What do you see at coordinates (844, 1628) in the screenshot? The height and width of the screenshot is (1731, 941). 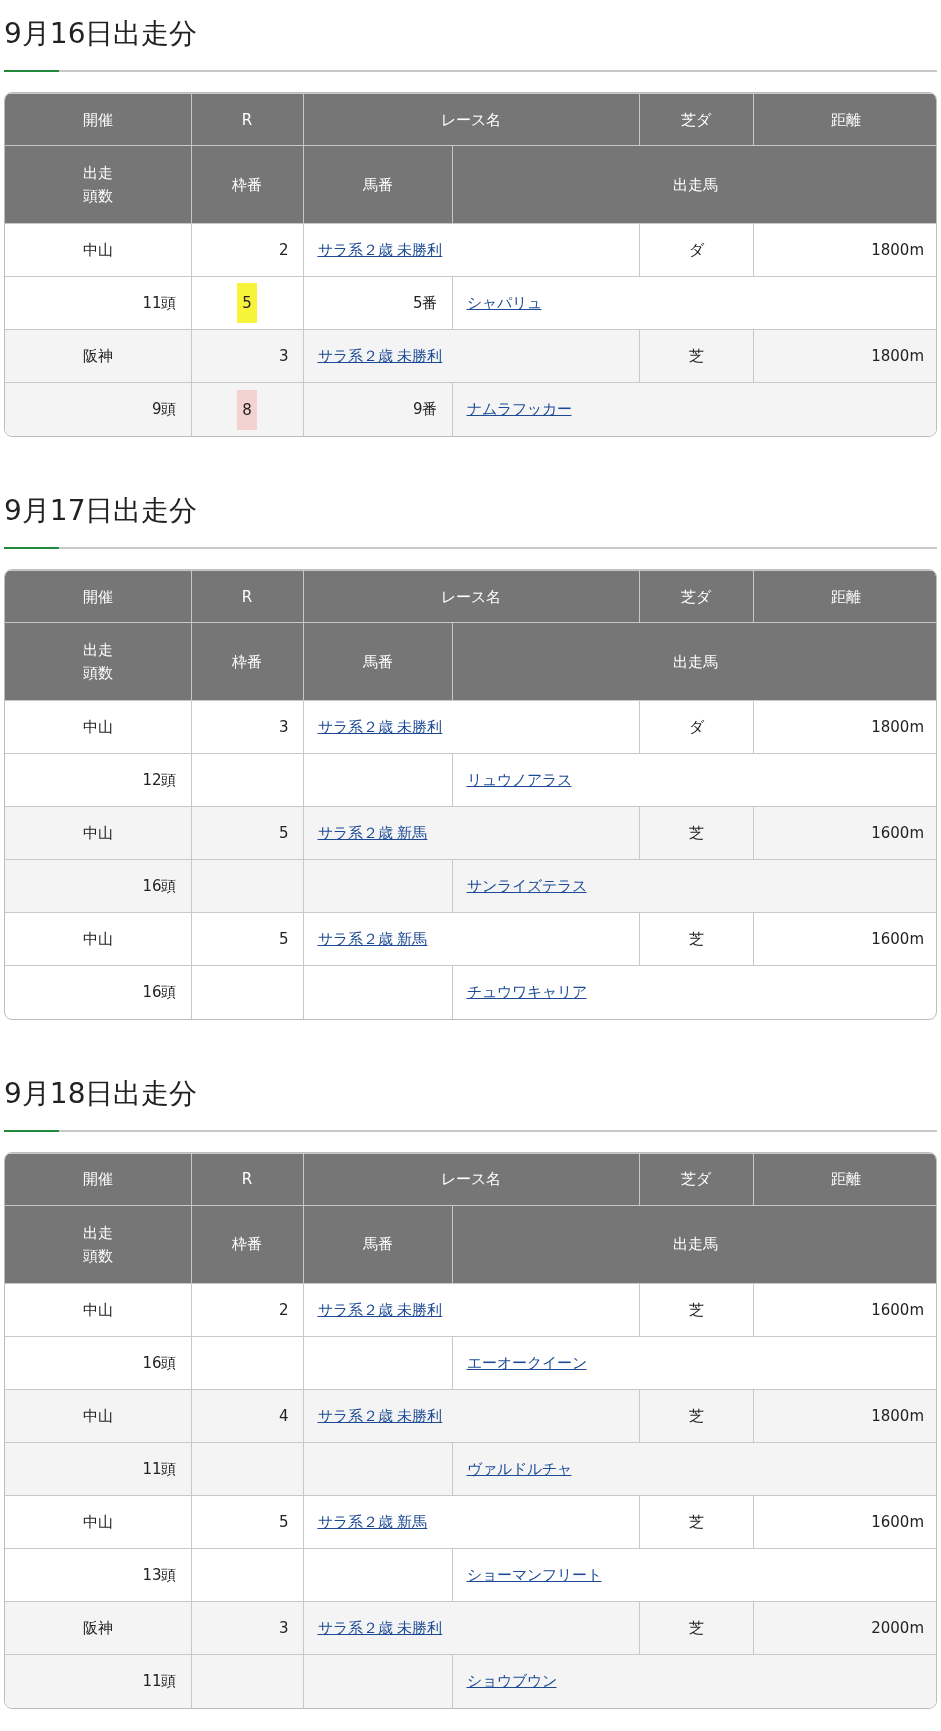 I see `table-cell: 2000m` at bounding box center [844, 1628].